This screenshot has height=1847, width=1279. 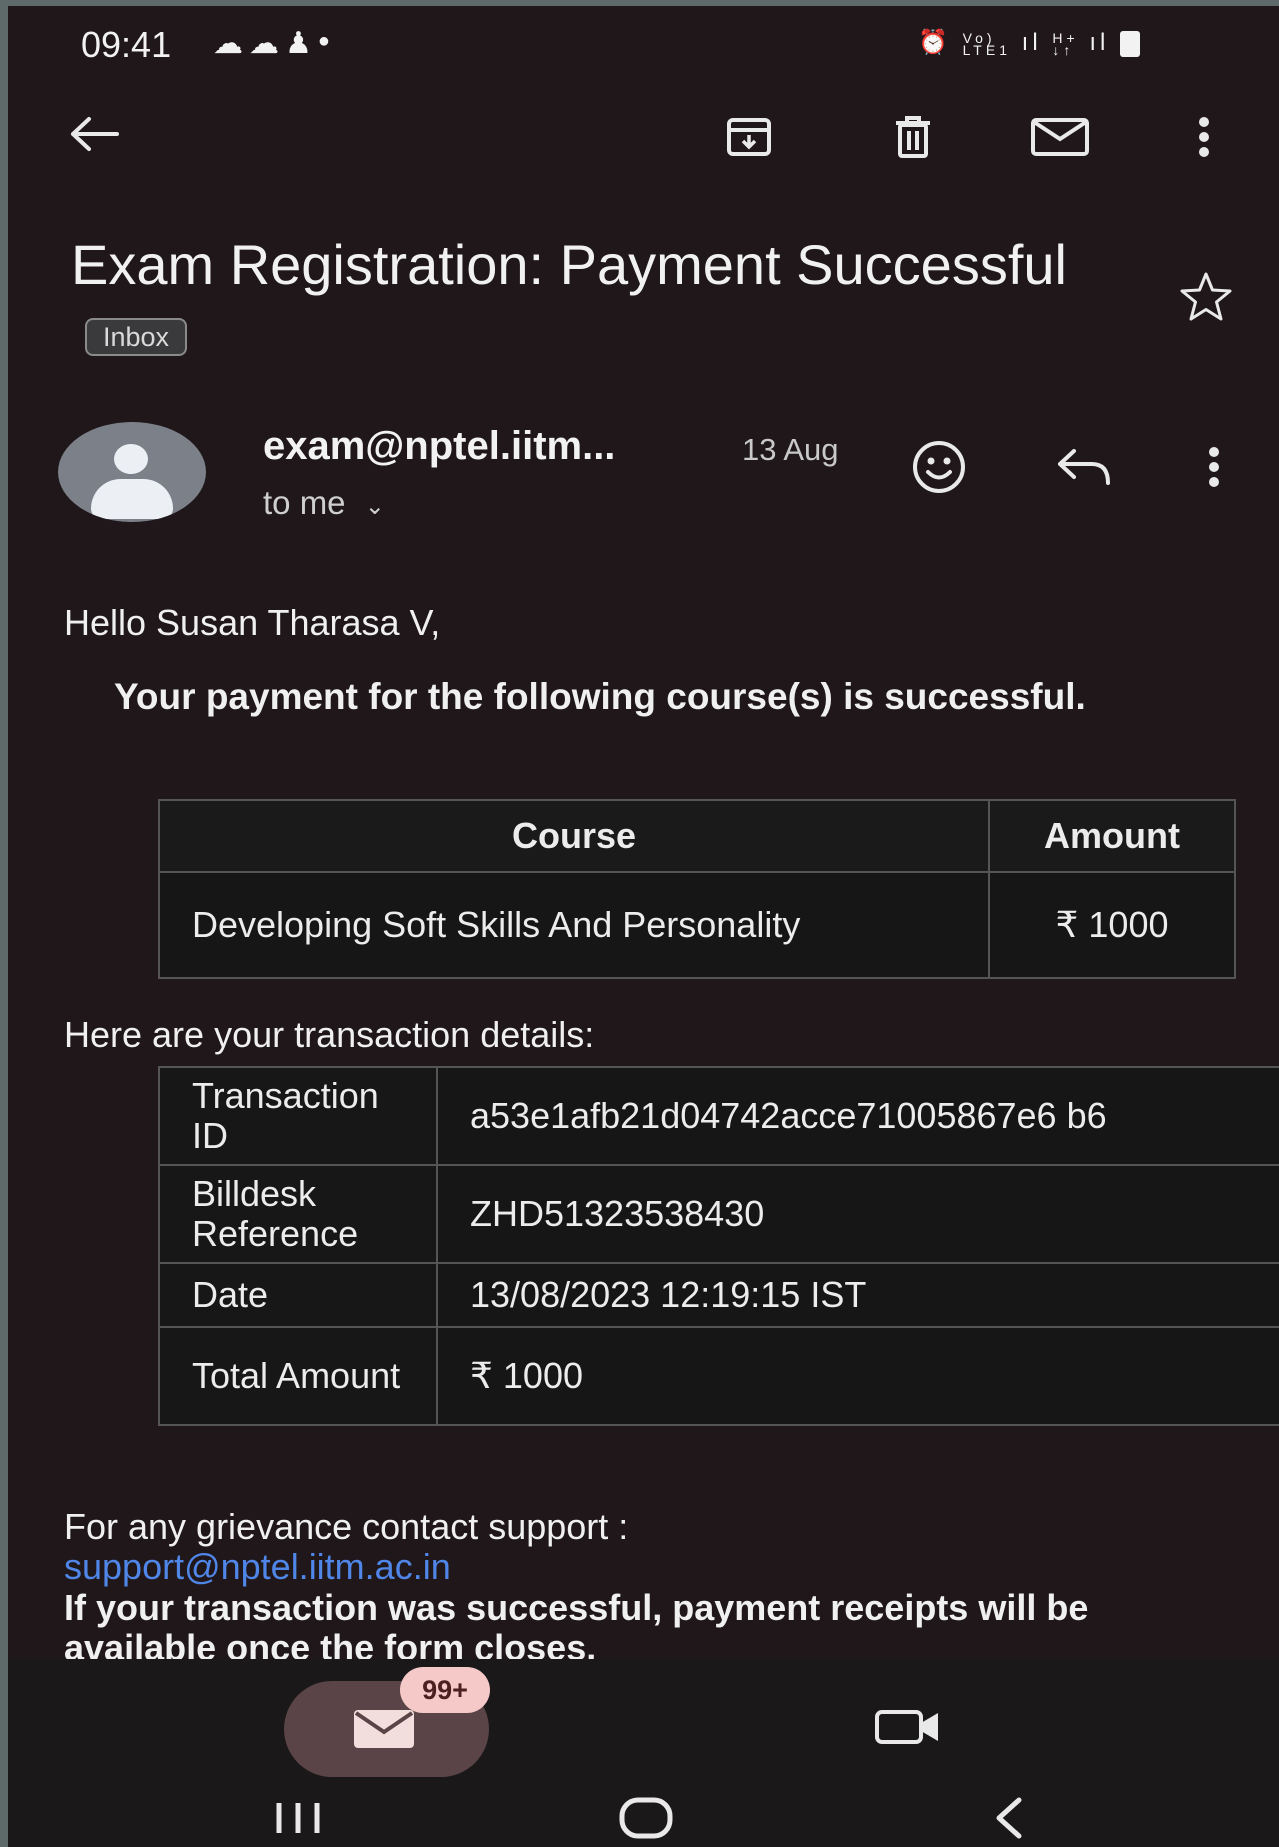 What do you see at coordinates (298, 1376) in the screenshot?
I see `total-amount-label: Total Amount` at bounding box center [298, 1376].